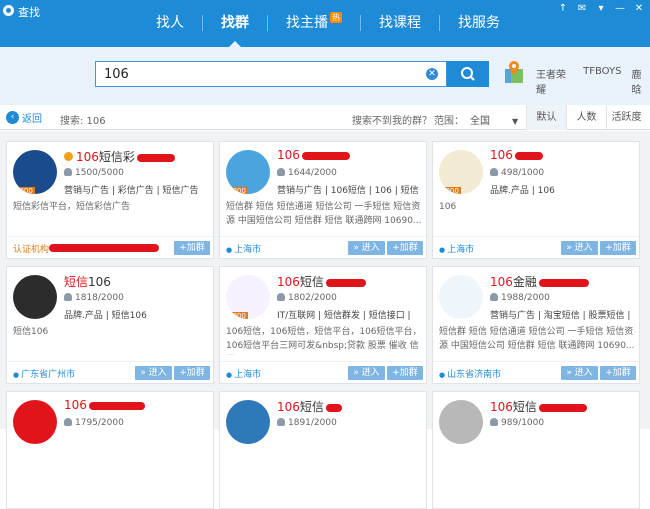 The width and height of the screenshot is (650, 509). I want to click on tab-find-course: 找课程, so click(400, 29).